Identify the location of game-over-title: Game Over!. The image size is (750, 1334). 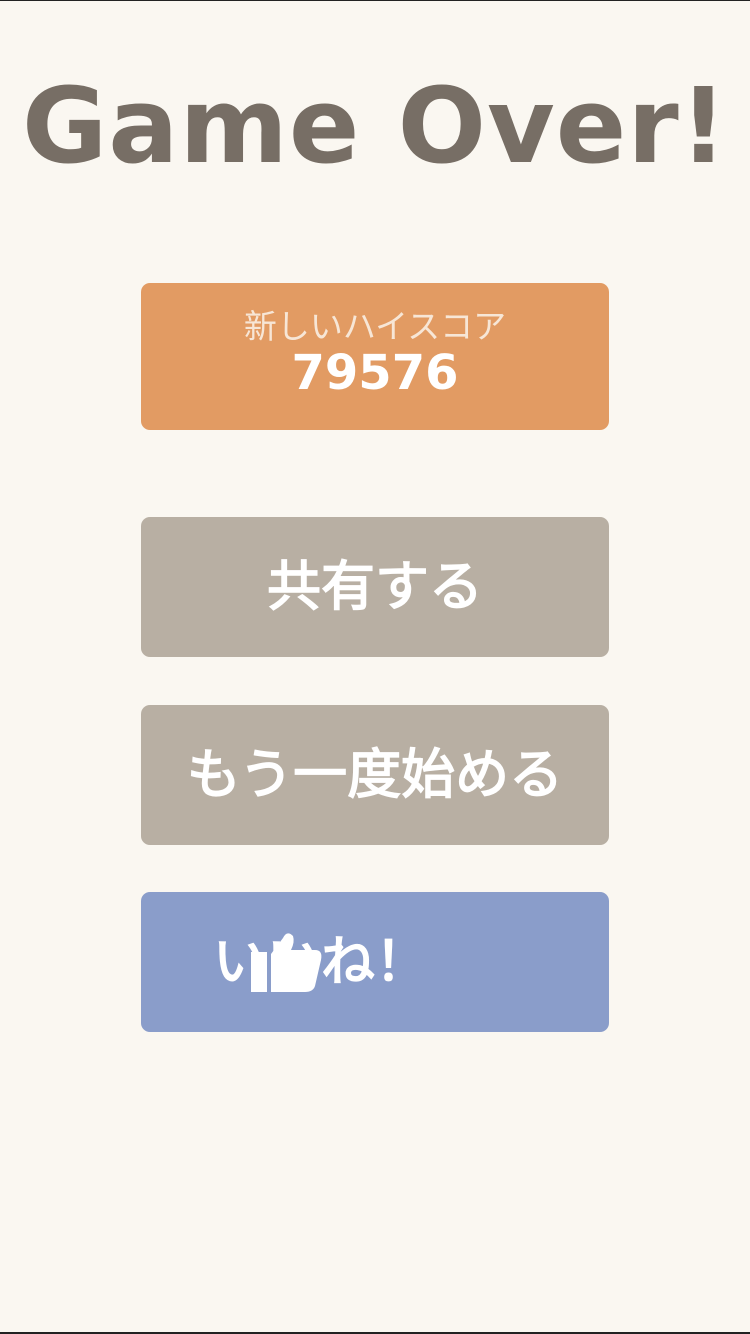
(375, 126).